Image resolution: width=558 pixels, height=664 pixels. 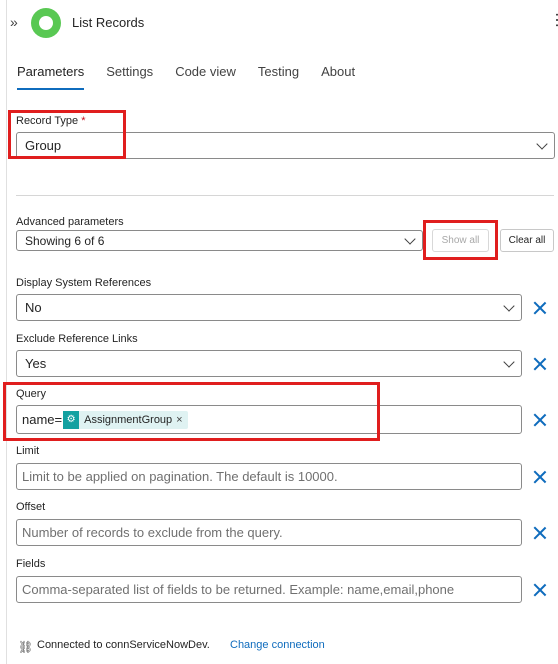 What do you see at coordinates (6, 332) in the screenshot?
I see `panel-left-border` at bounding box center [6, 332].